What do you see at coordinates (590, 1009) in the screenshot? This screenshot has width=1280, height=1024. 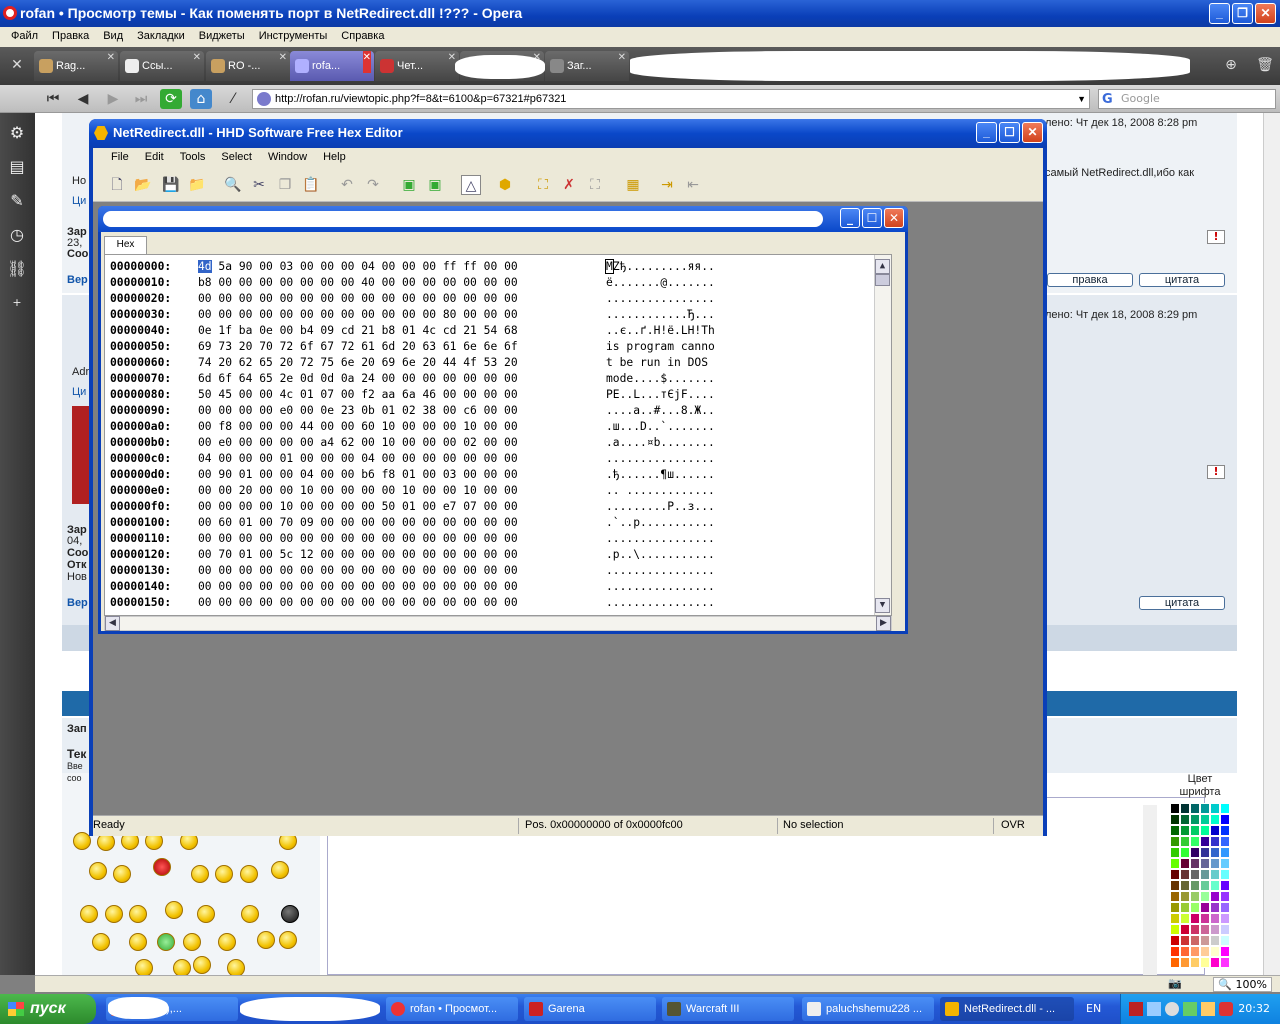 I see `task-item-garena: Garena` at bounding box center [590, 1009].